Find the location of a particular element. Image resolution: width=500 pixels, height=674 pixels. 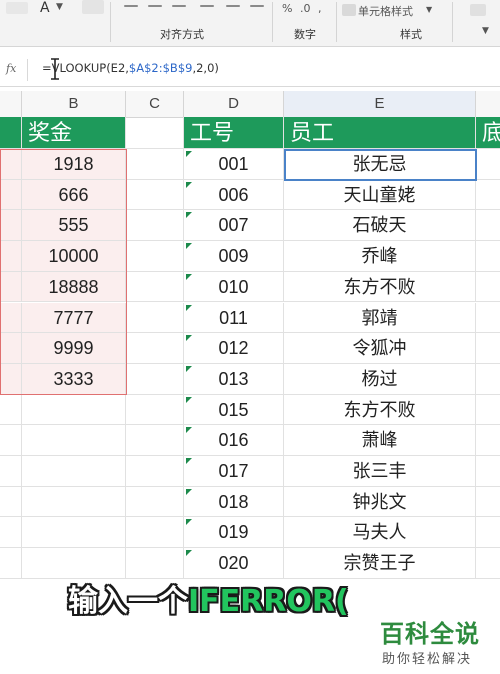

align-top-icon is located at coordinates (131, 6).